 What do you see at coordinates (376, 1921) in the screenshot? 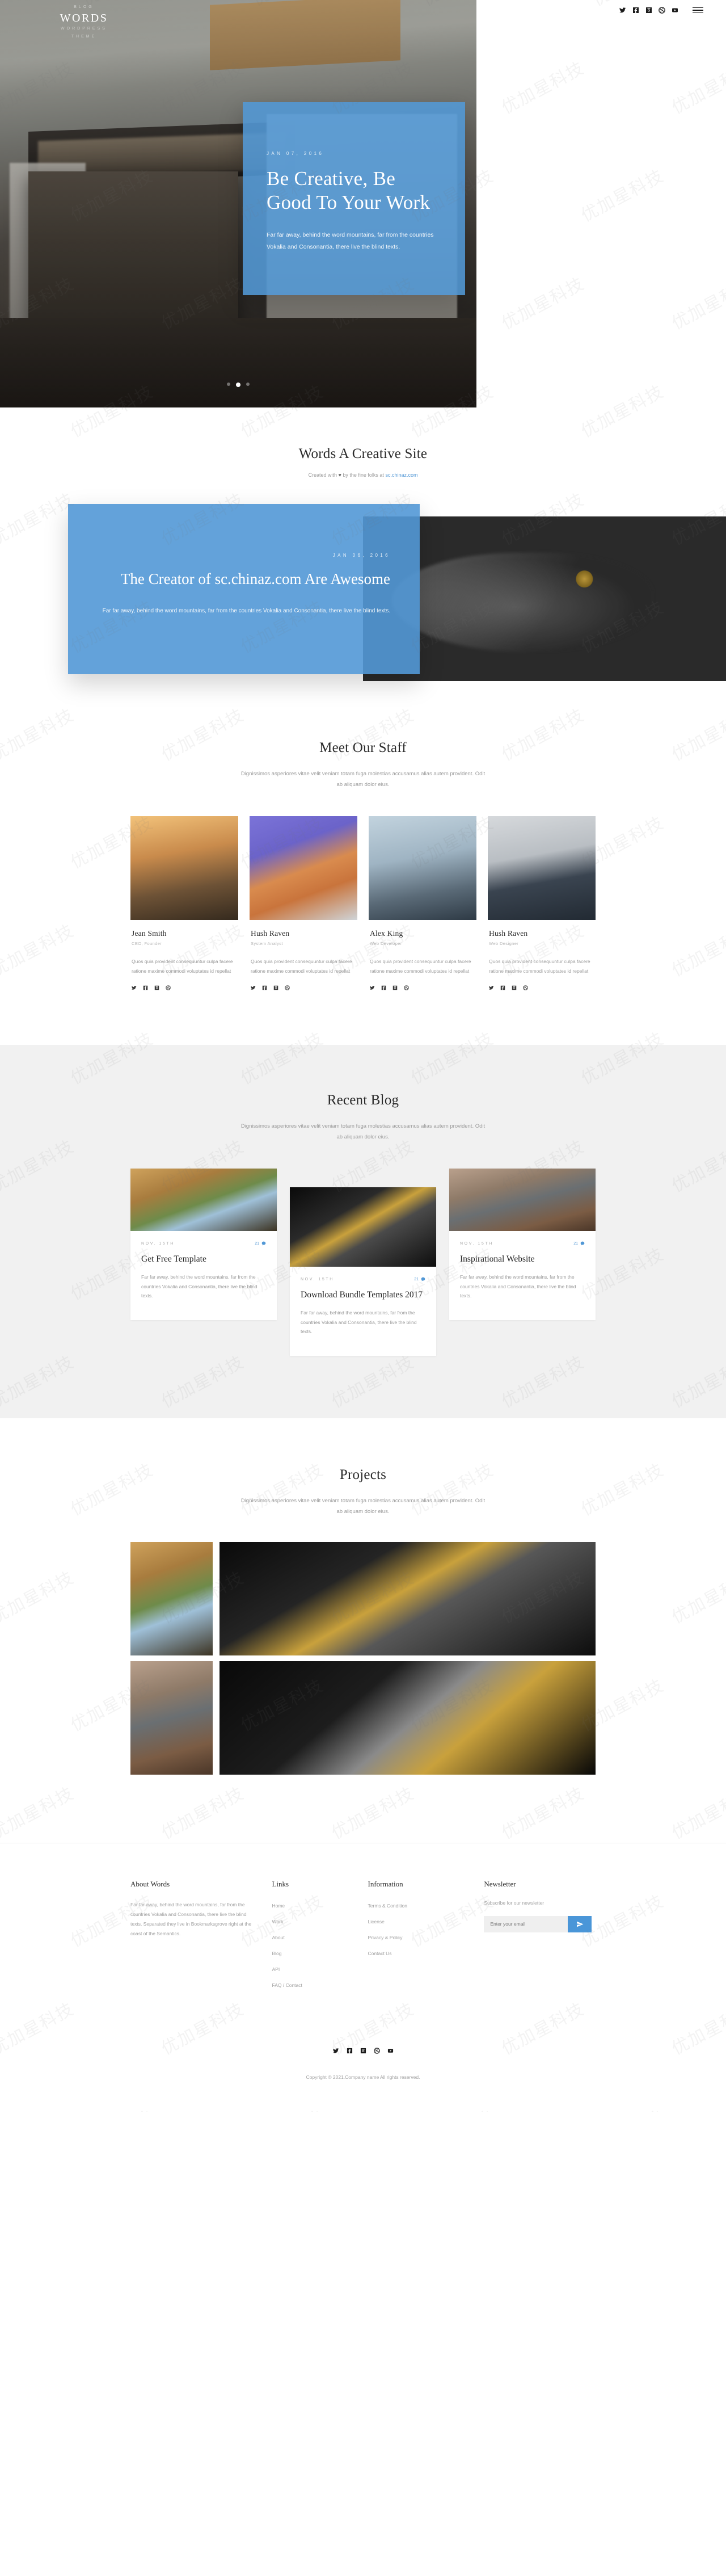
I see `footer-link-license: License` at bounding box center [376, 1921].